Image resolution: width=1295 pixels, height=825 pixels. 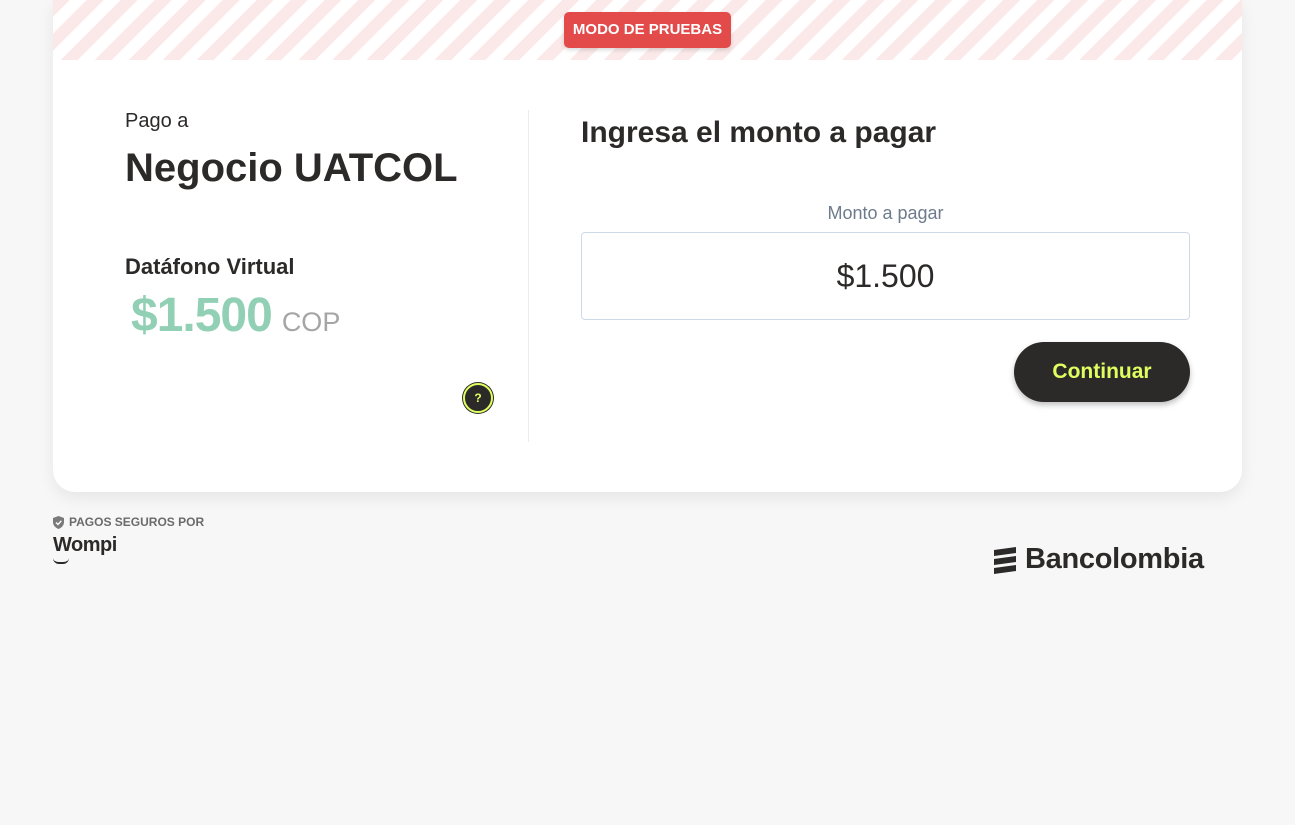 I want to click on bancolombia-logo-text: Bancolombia, so click(x=1114, y=559).